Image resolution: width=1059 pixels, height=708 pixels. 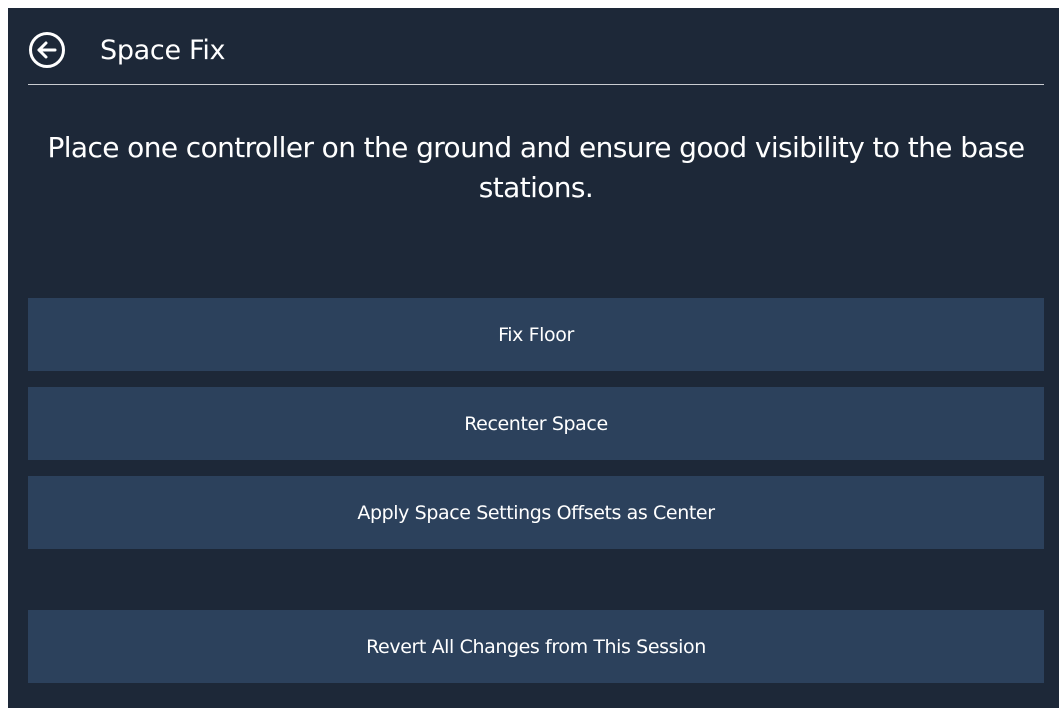 I want to click on arrow-left-circle-icon, so click(x=47, y=50).